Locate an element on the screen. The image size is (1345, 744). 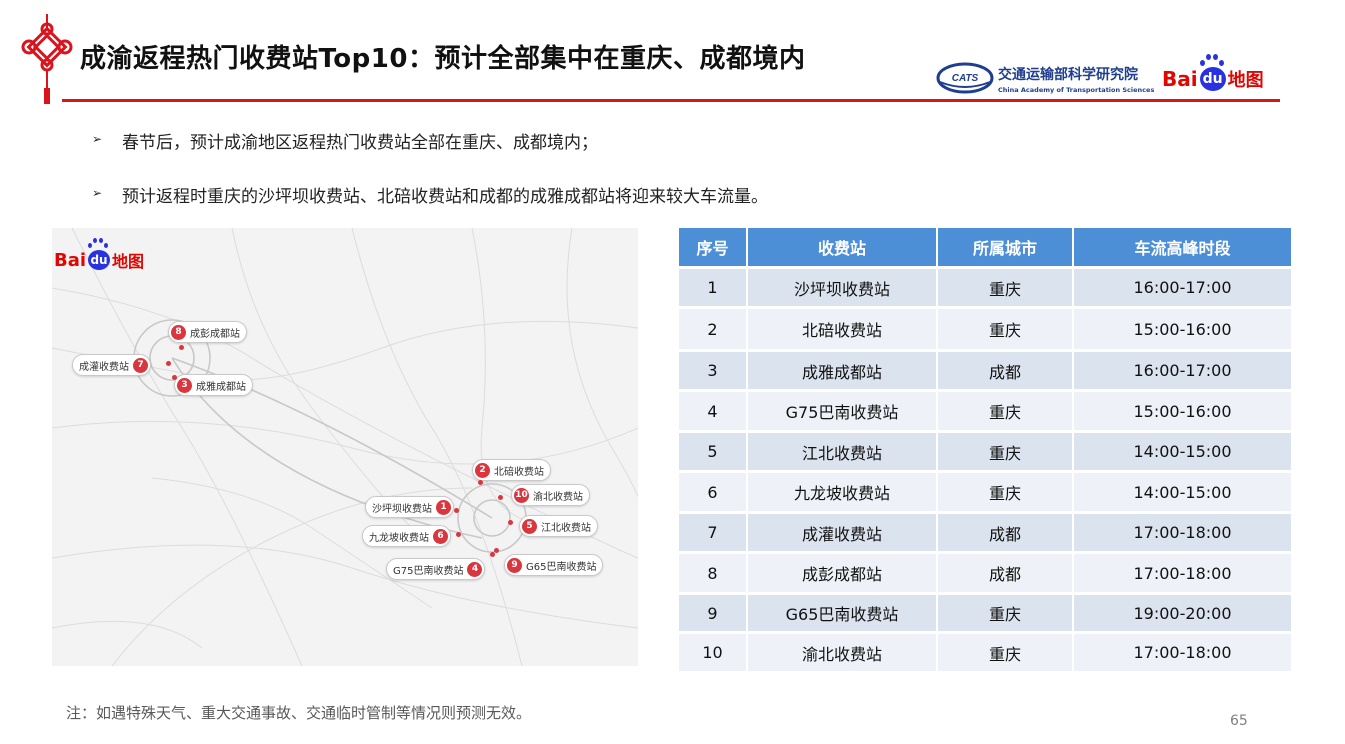
cell-station: 江北收费站 is located at coordinates (842, 452).